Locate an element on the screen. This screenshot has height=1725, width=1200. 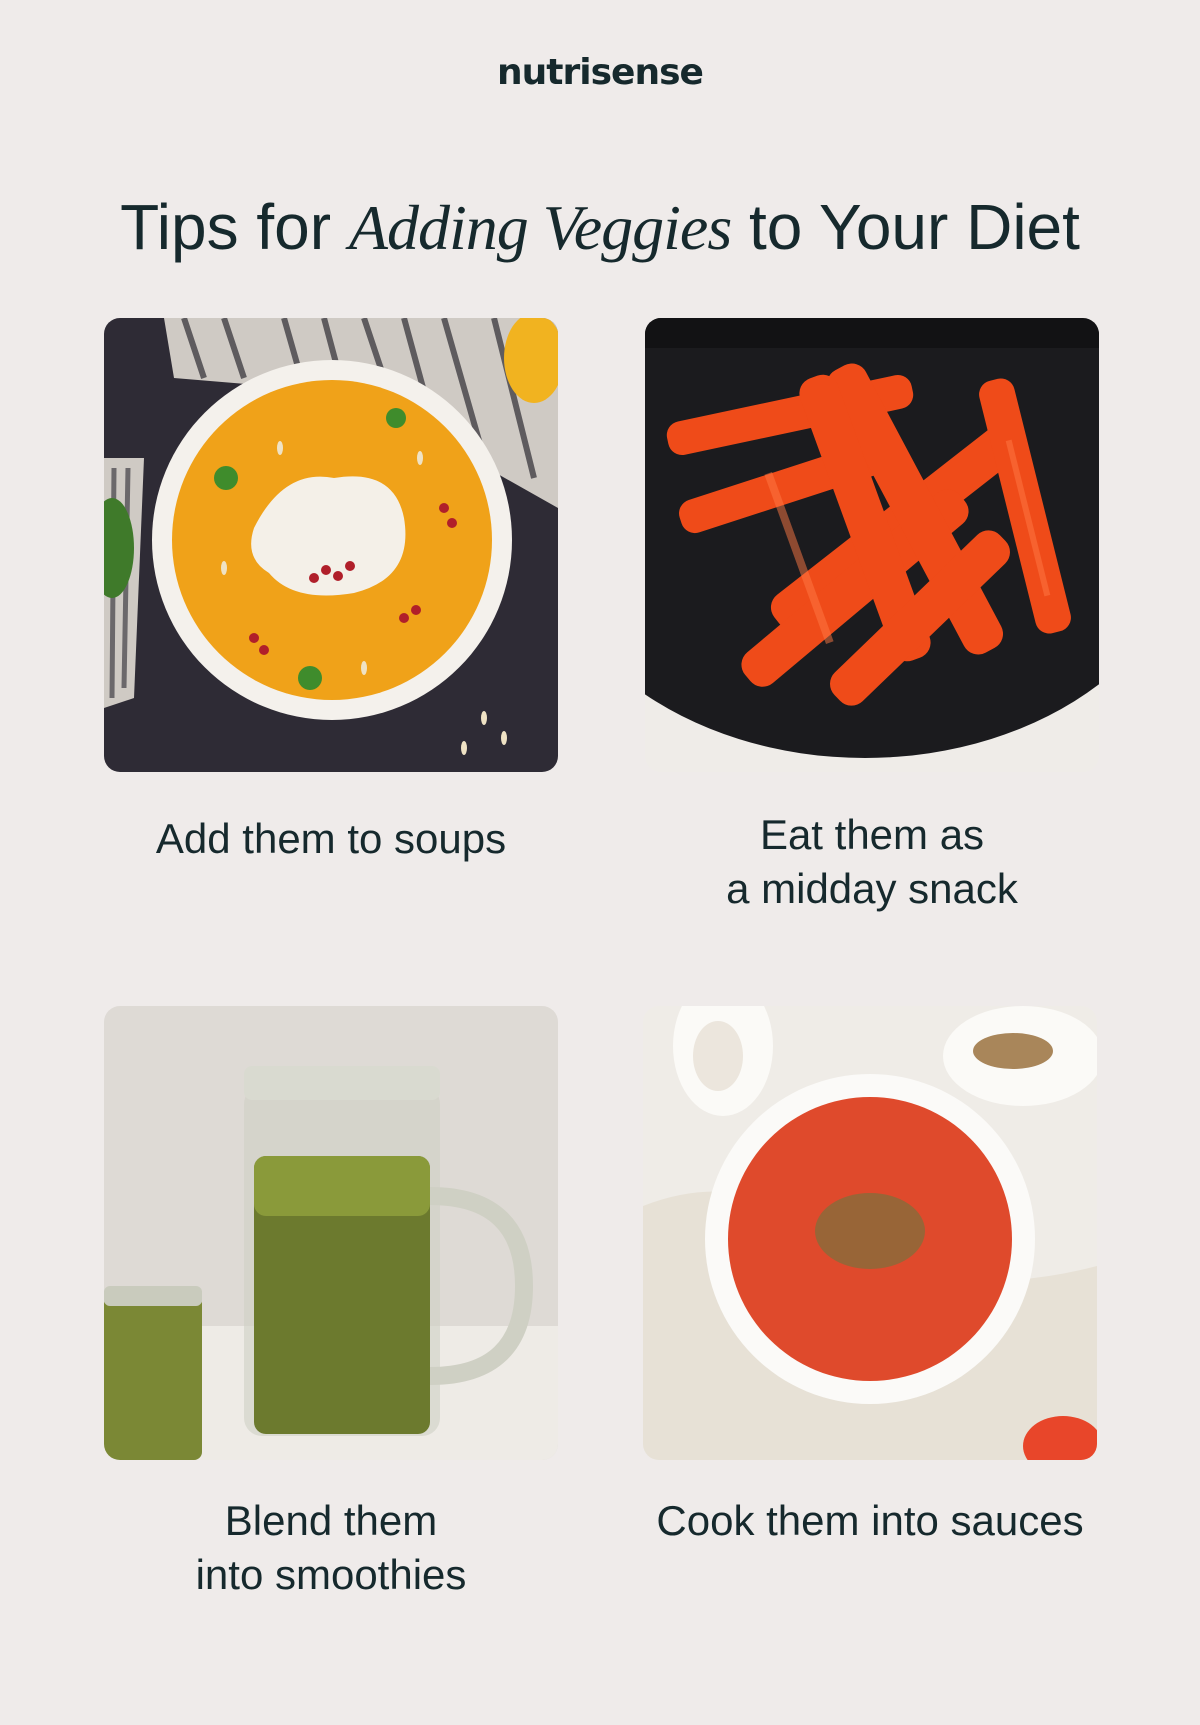
title-pre: Tips for is located at coordinates (234, 227).